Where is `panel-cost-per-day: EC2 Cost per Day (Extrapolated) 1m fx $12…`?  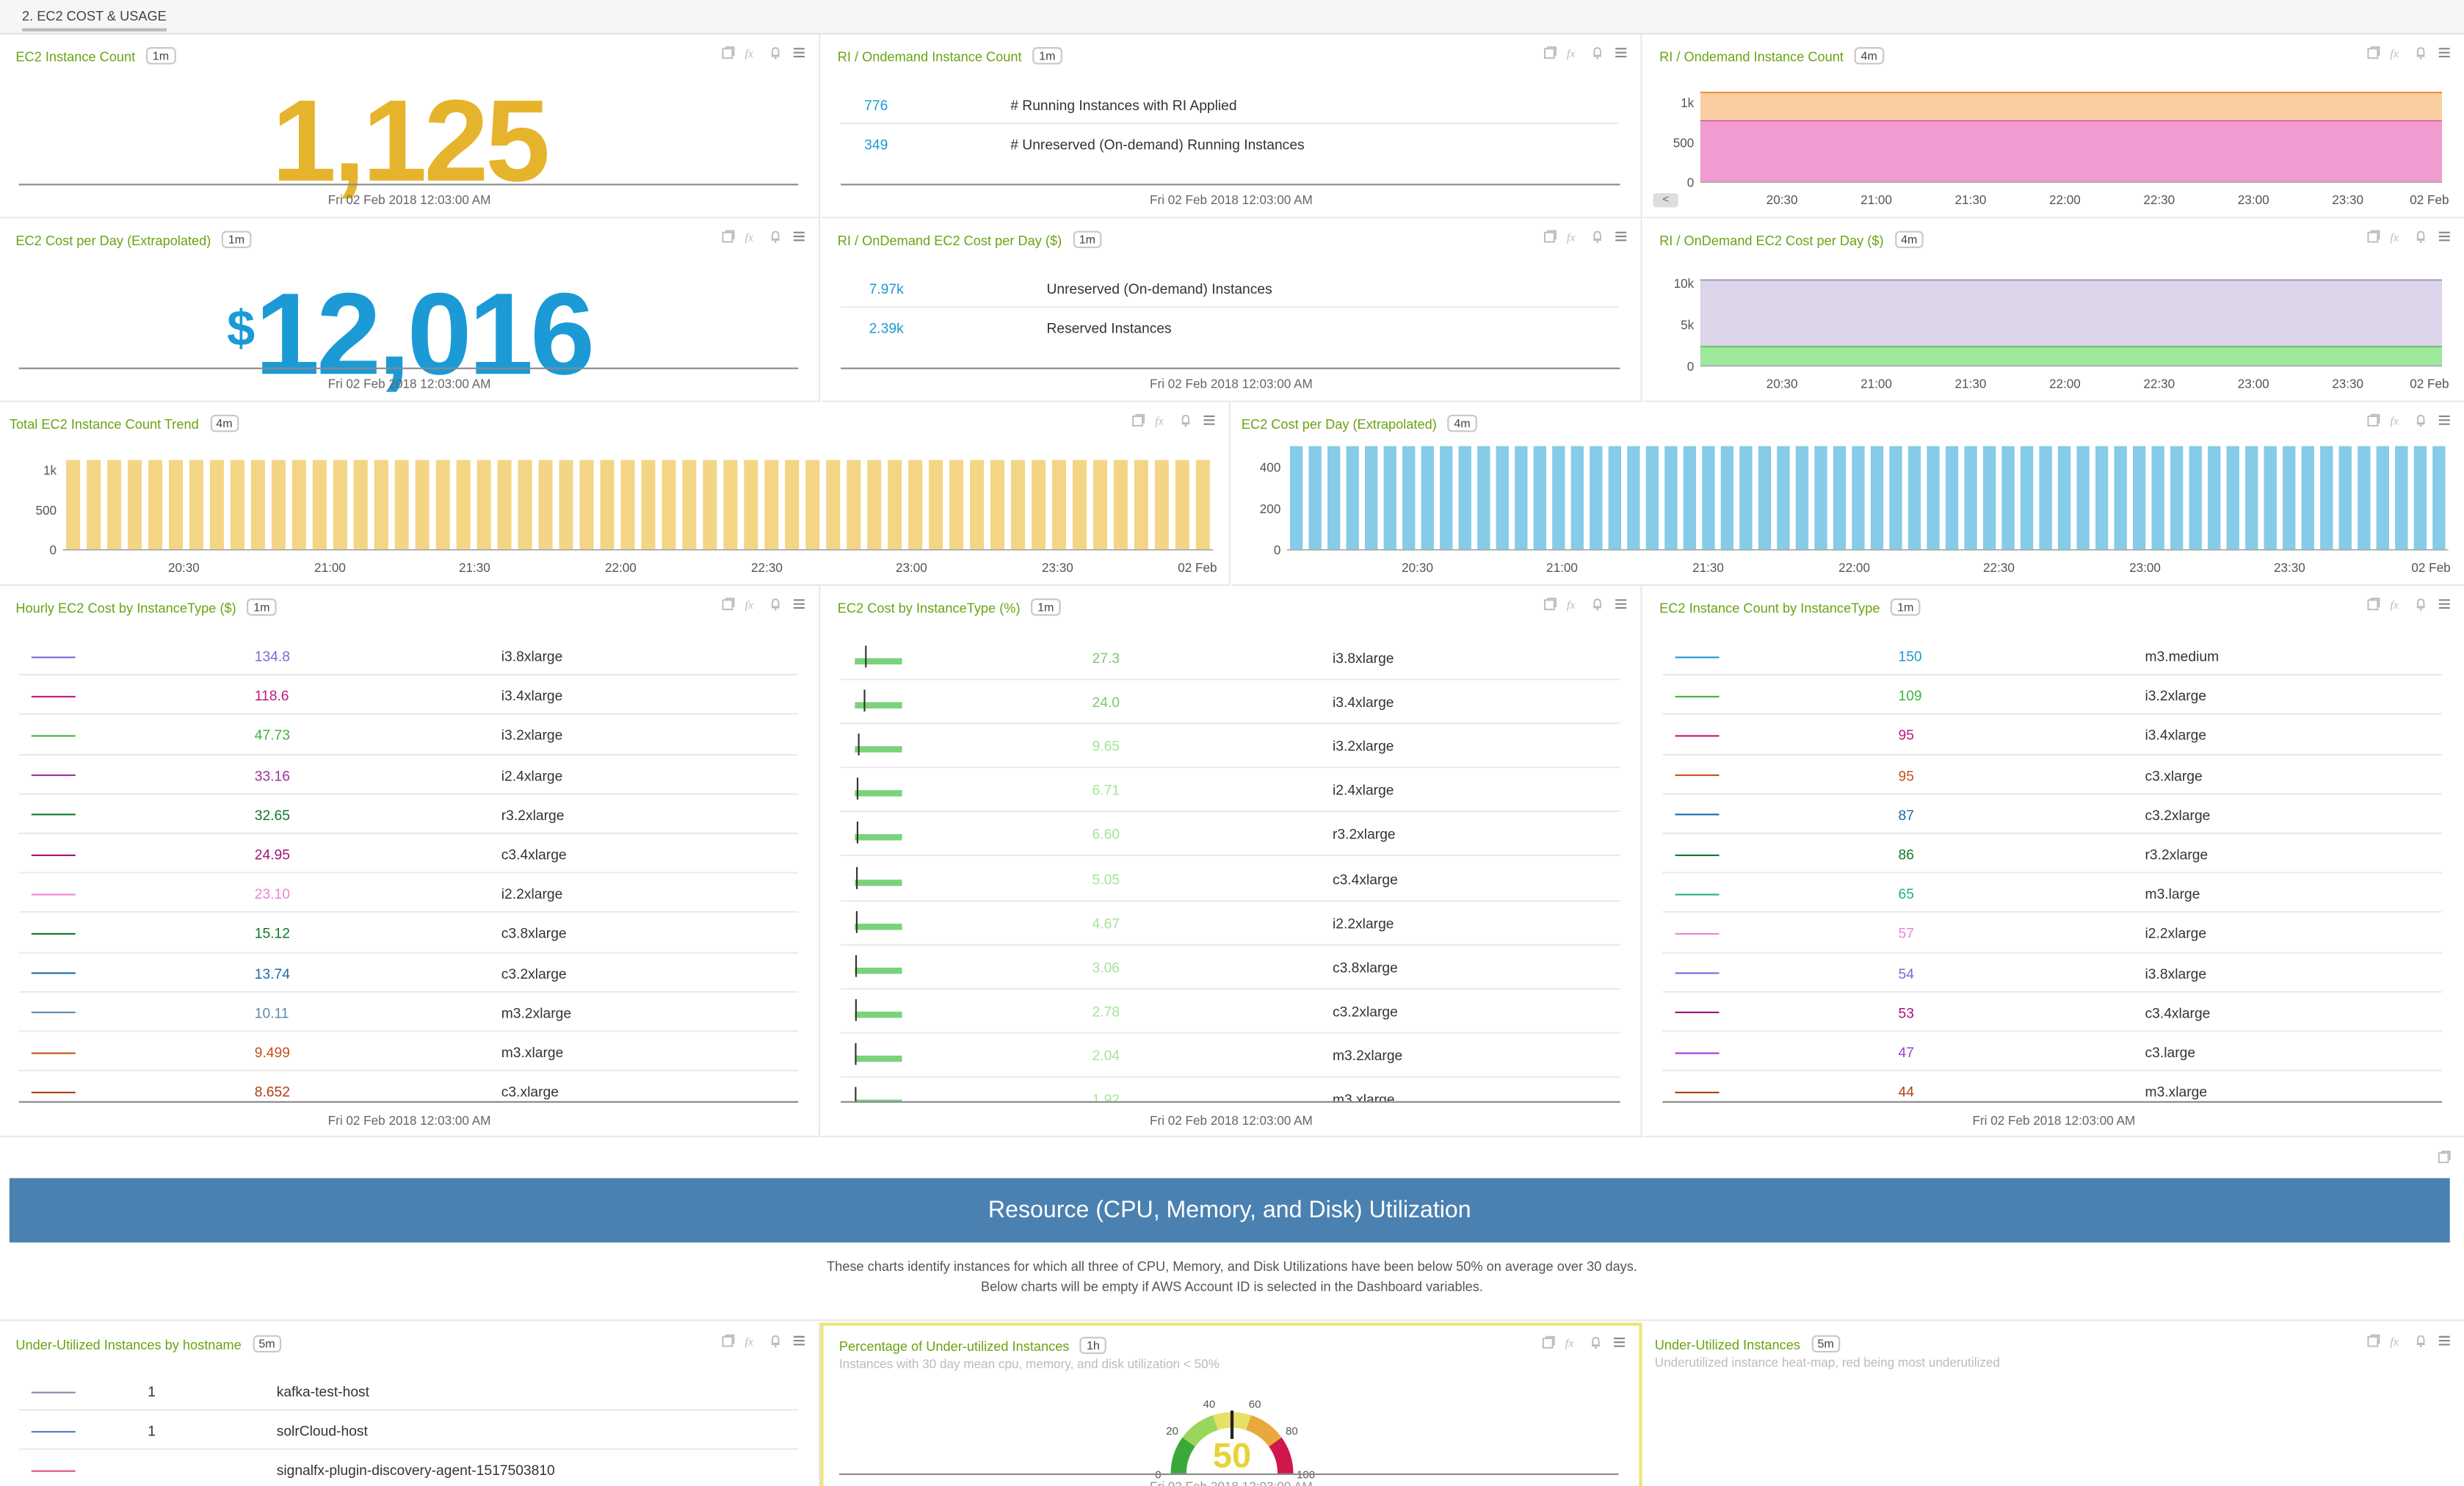
panel-cost-per-day: EC2 Cost per Day (Extrapolated) 1m fx $12… is located at coordinates (410, 310).